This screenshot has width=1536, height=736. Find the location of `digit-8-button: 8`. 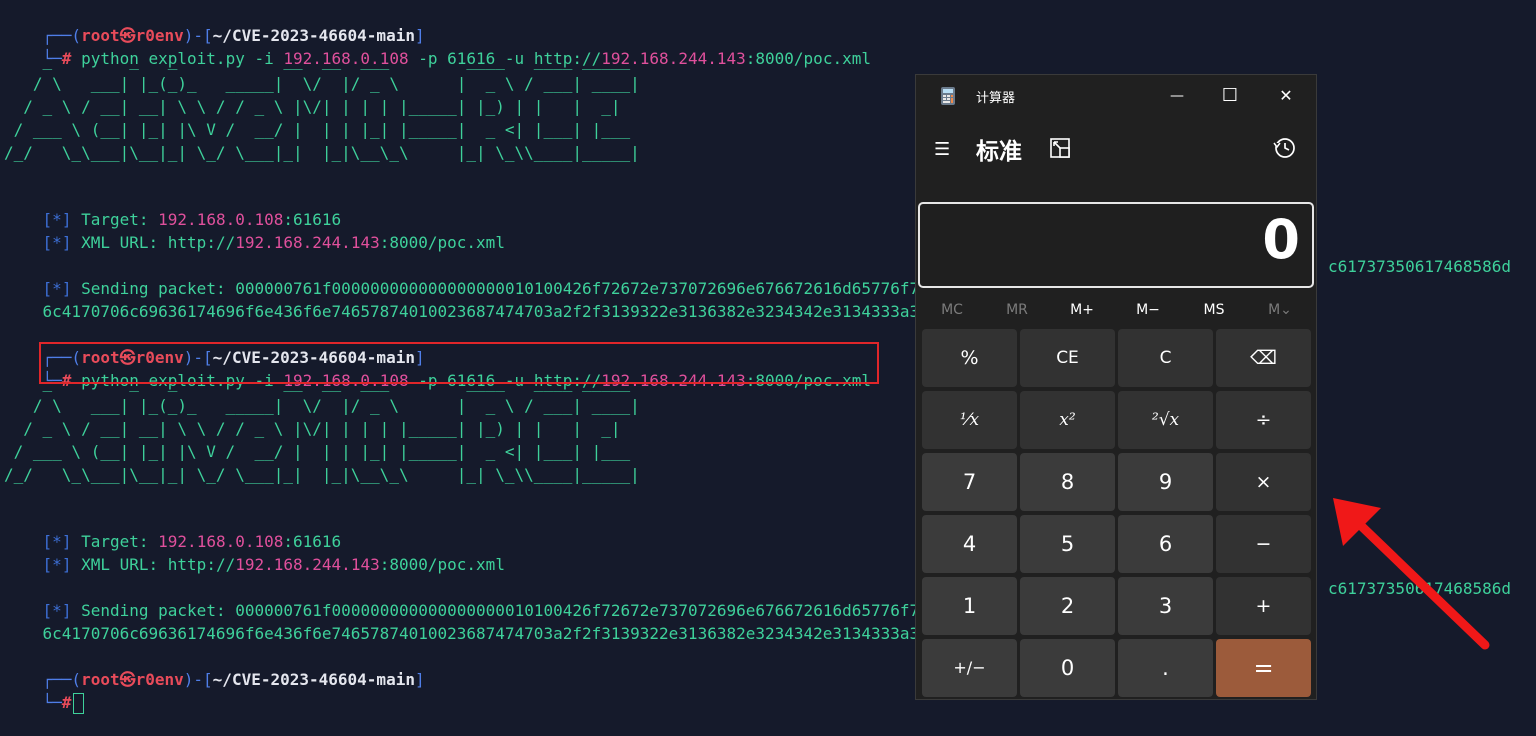

digit-8-button: 8 is located at coordinates (1067, 482).